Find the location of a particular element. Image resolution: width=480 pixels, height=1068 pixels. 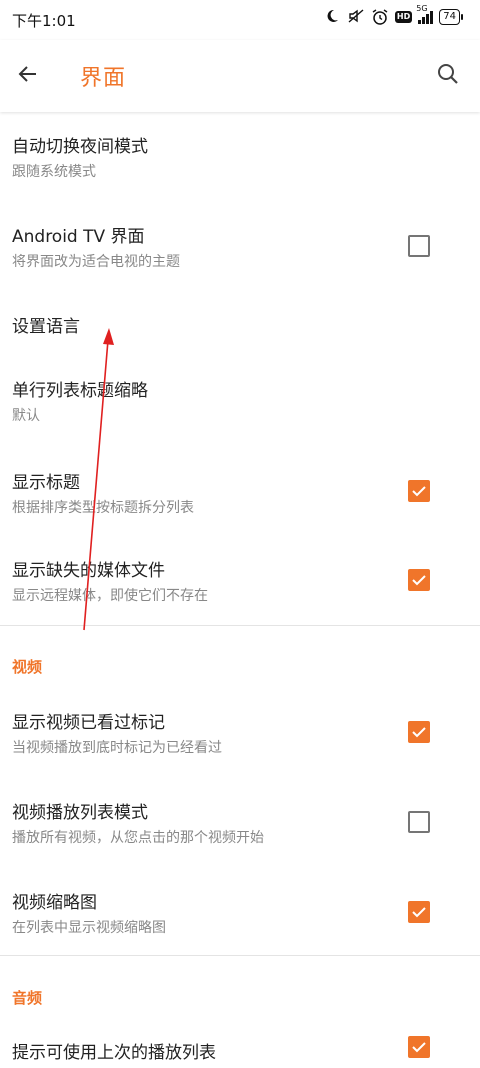

setting-title: 设置语言 is located at coordinates (46, 327).